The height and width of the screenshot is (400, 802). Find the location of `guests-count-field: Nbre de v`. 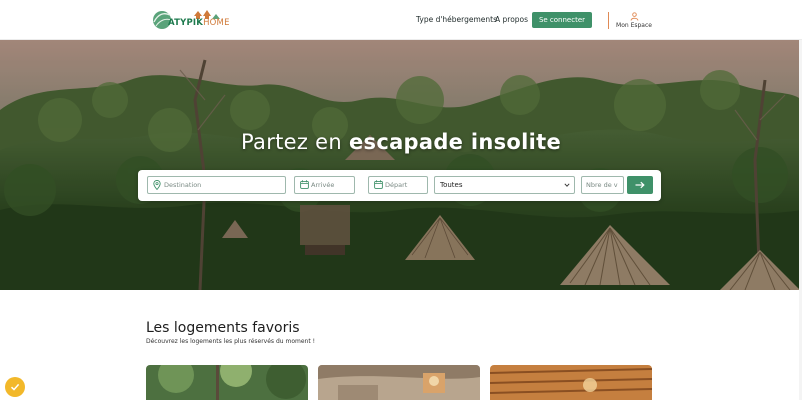

guests-count-field: Nbre de v is located at coordinates (602, 185).